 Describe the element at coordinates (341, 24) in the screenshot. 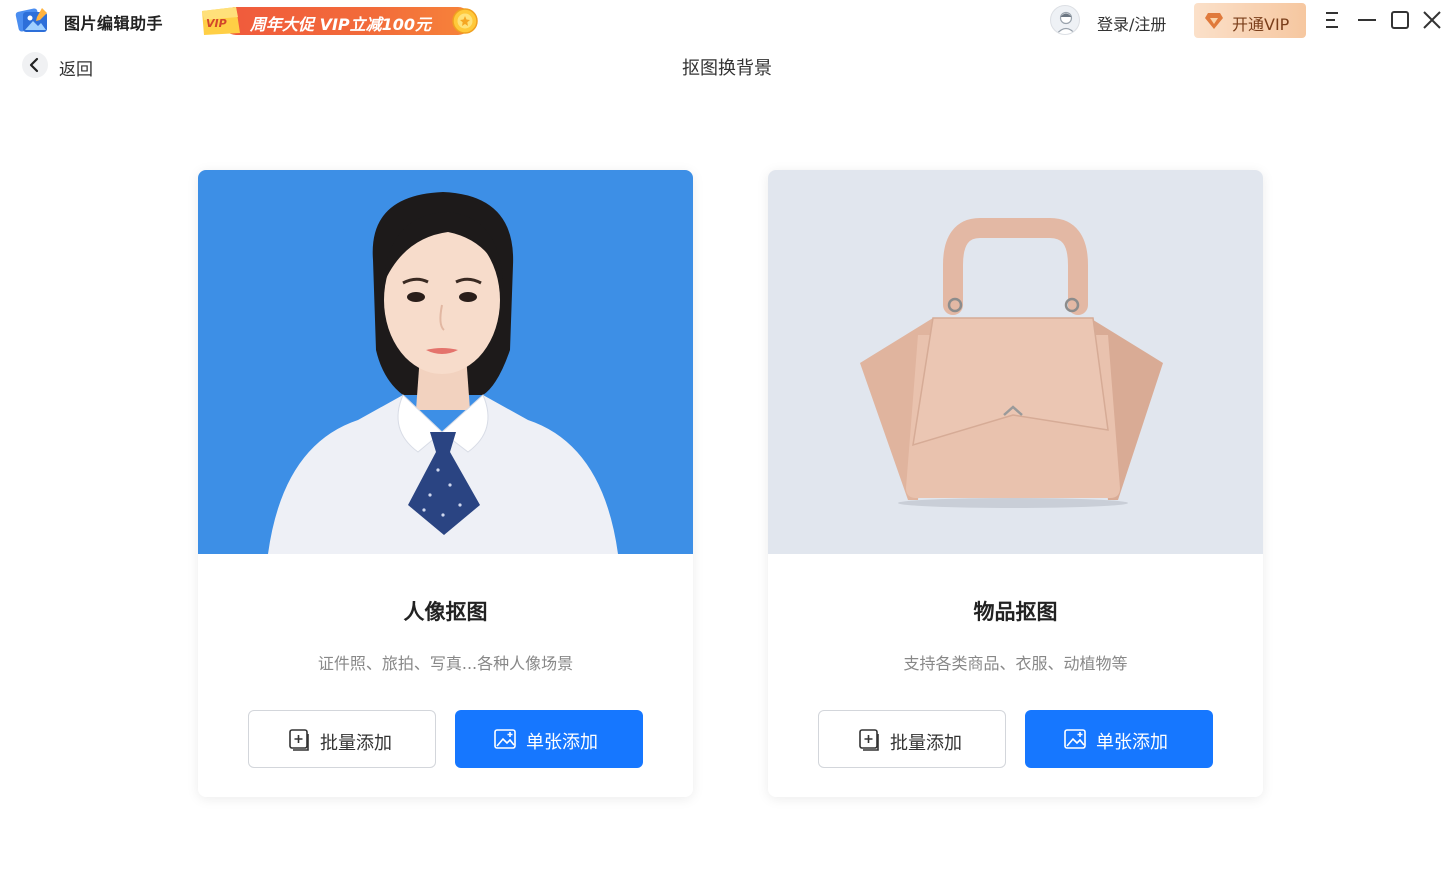

I see `promo-text: 周年大促 VIP立减100元` at that location.